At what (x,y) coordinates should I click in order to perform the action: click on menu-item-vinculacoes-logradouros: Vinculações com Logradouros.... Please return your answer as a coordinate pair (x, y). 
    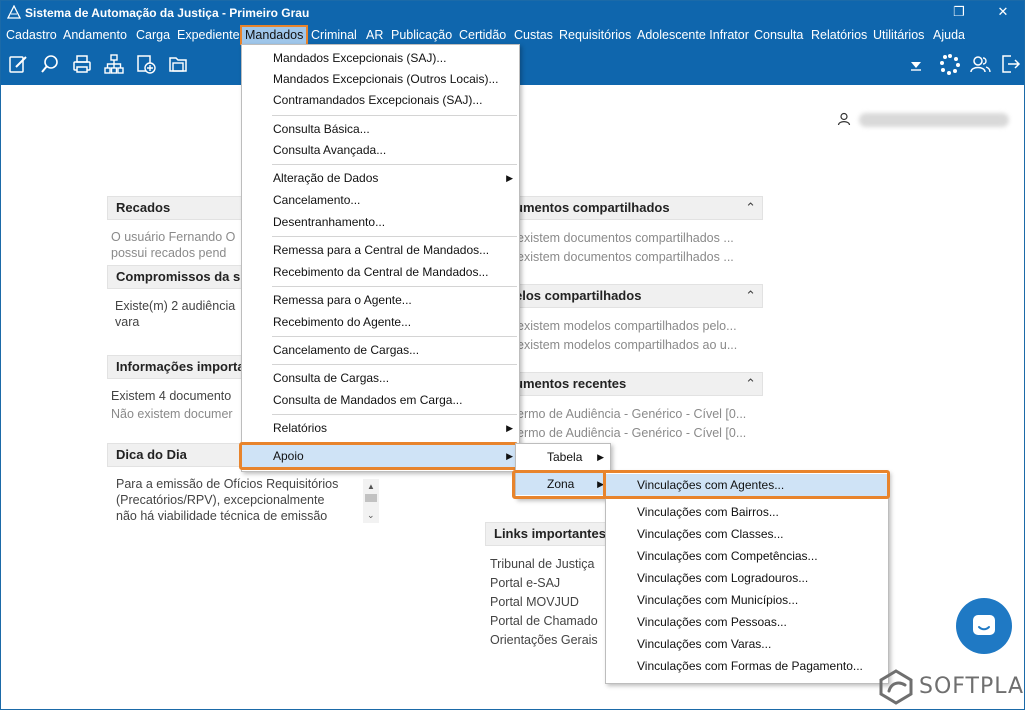
    Looking at the image, I should click on (747, 578).